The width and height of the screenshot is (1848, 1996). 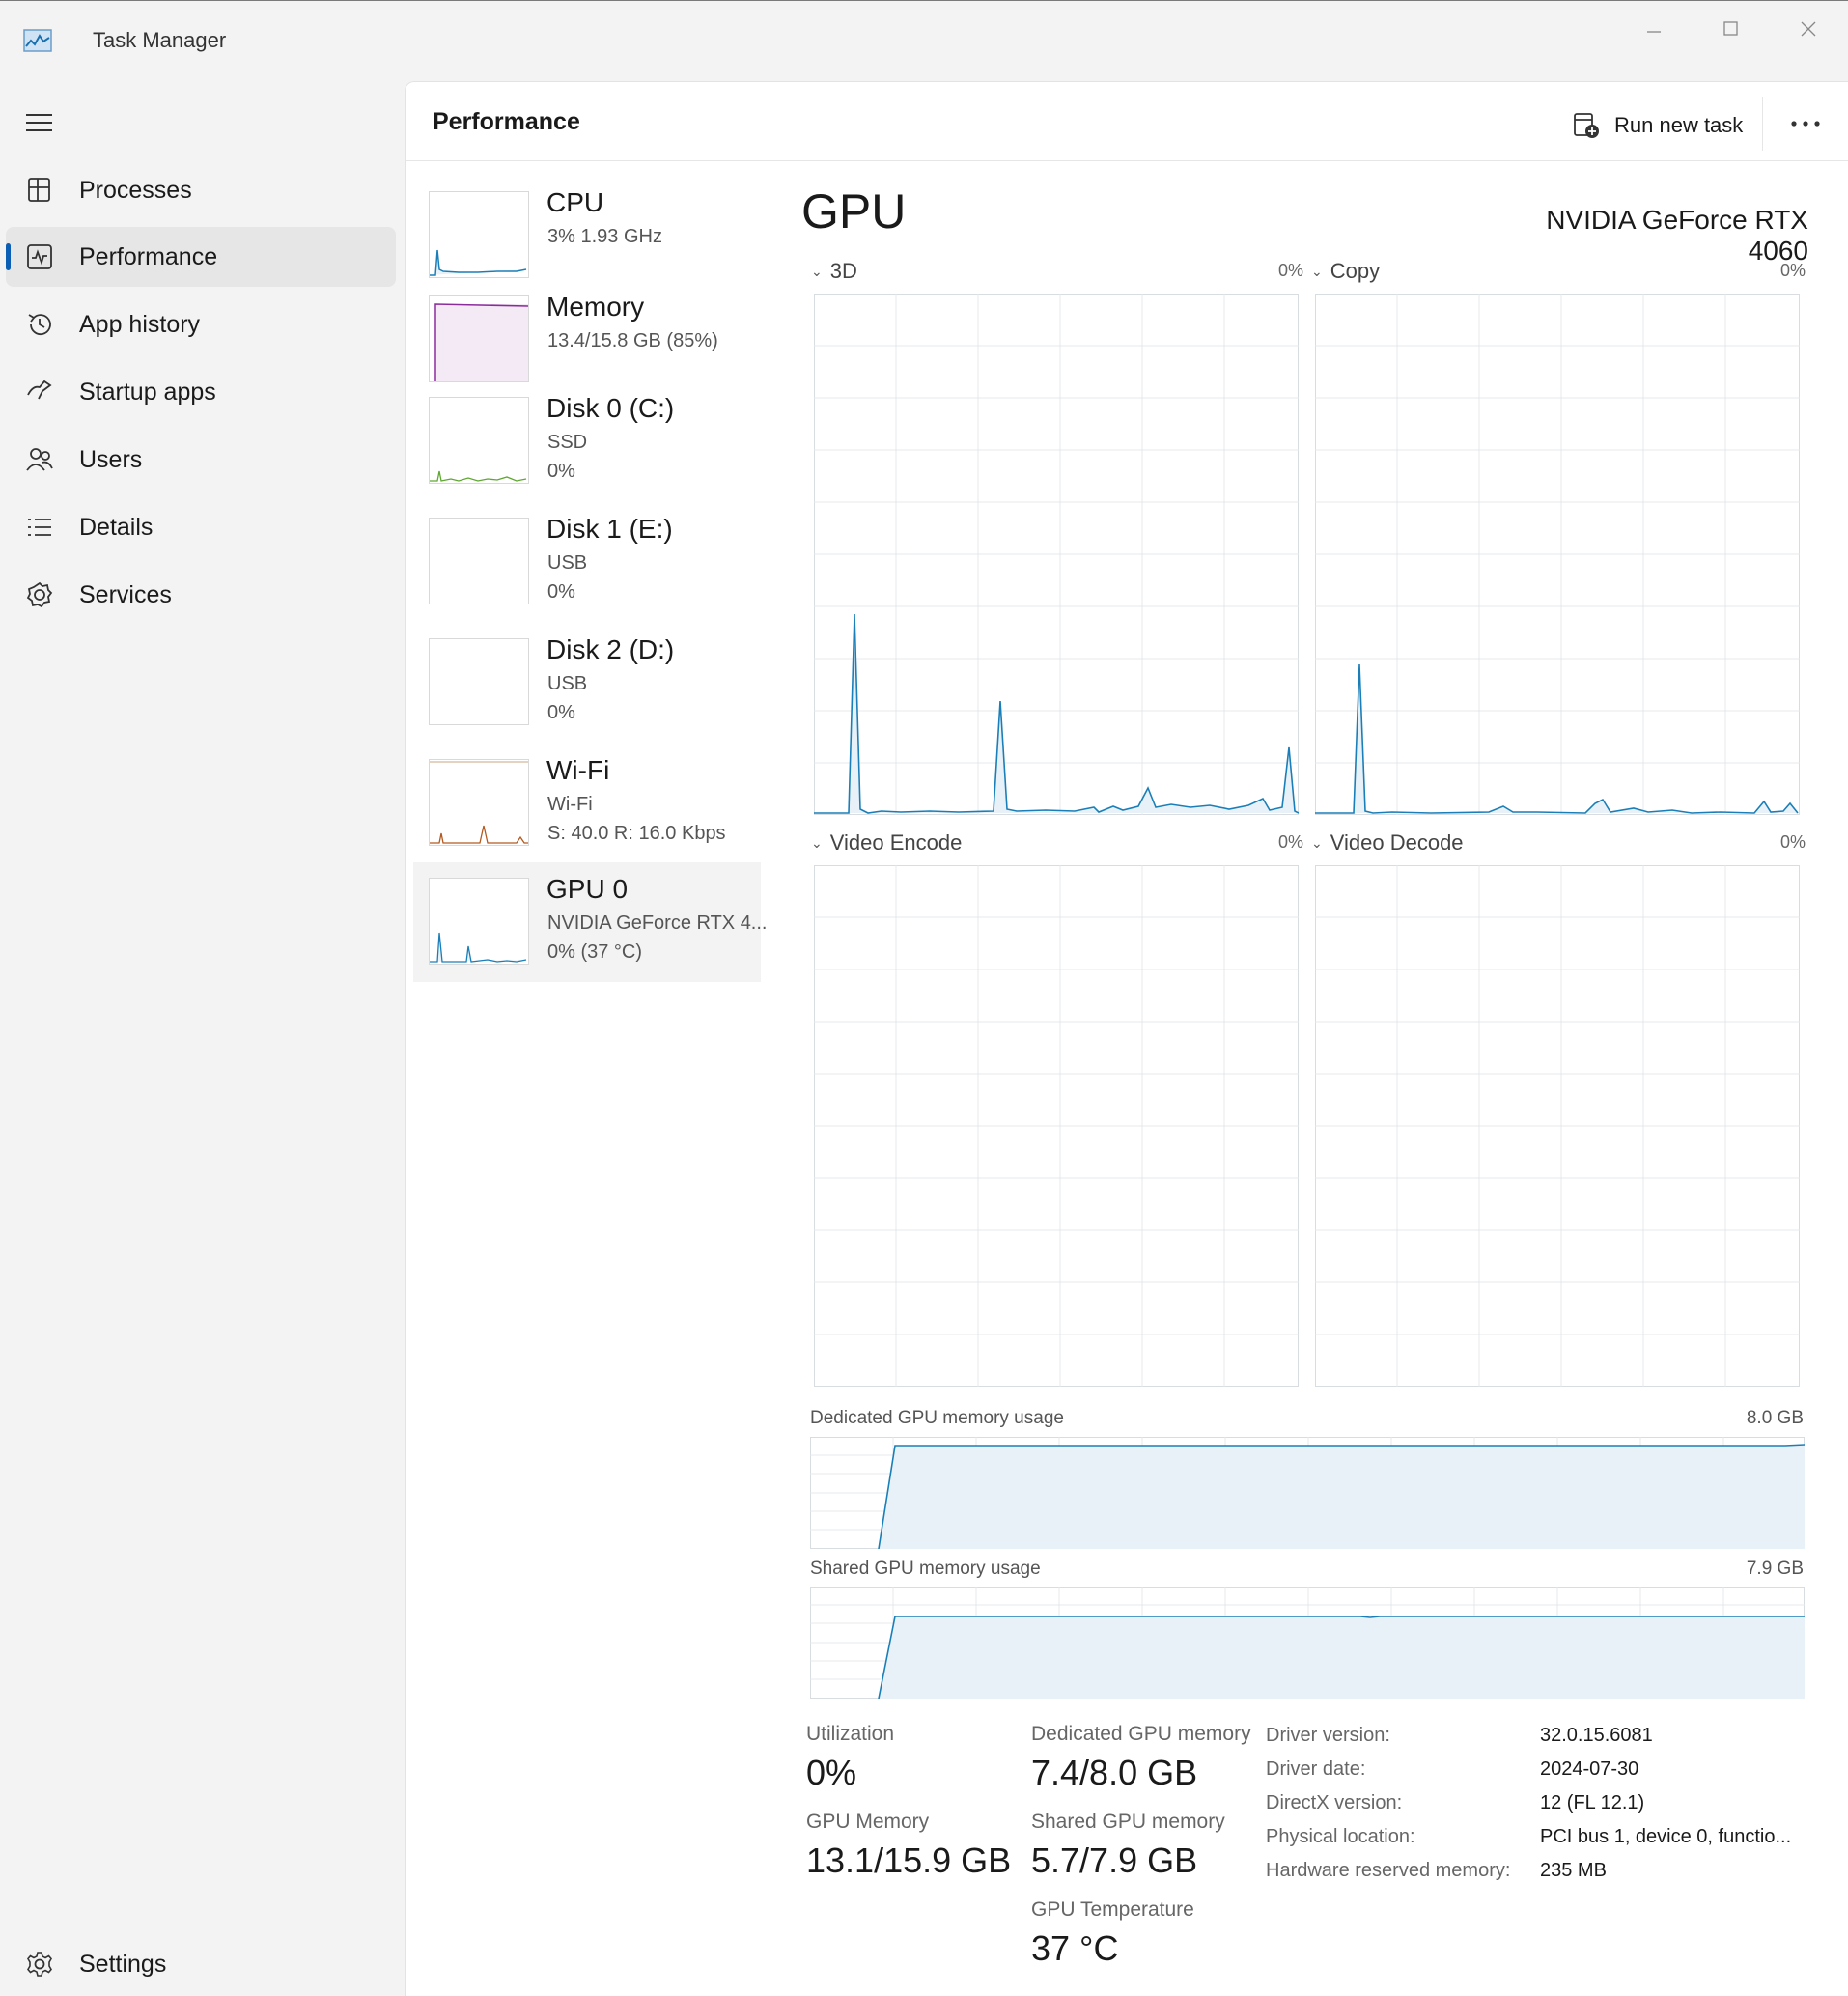 I want to click on utilization-label: Utilization, so click(x=851, y=1734).